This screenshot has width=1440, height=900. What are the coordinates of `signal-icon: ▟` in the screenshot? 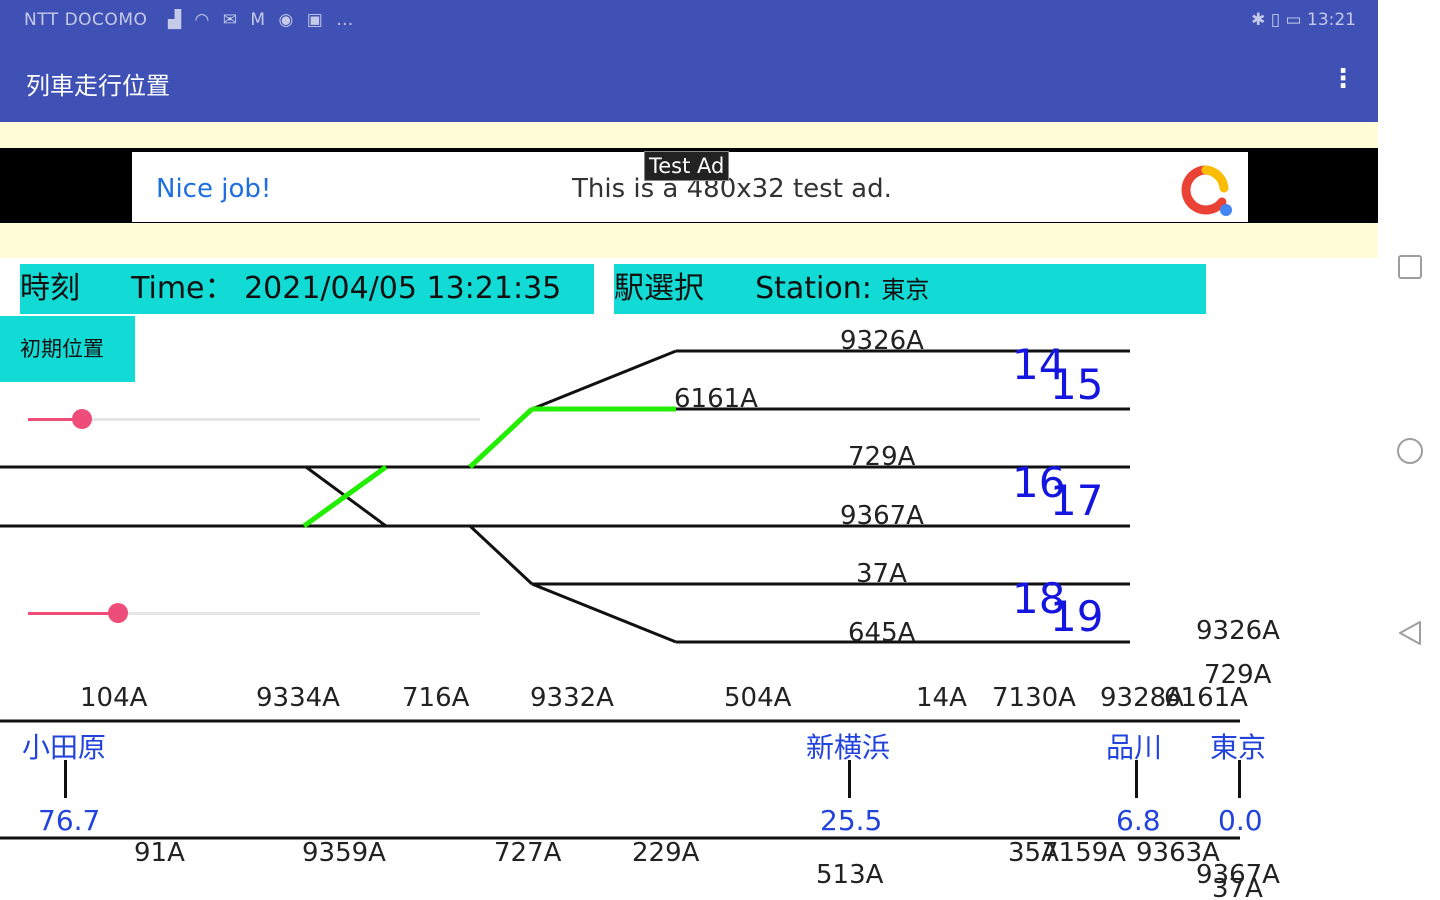 It's located at (177, 20).